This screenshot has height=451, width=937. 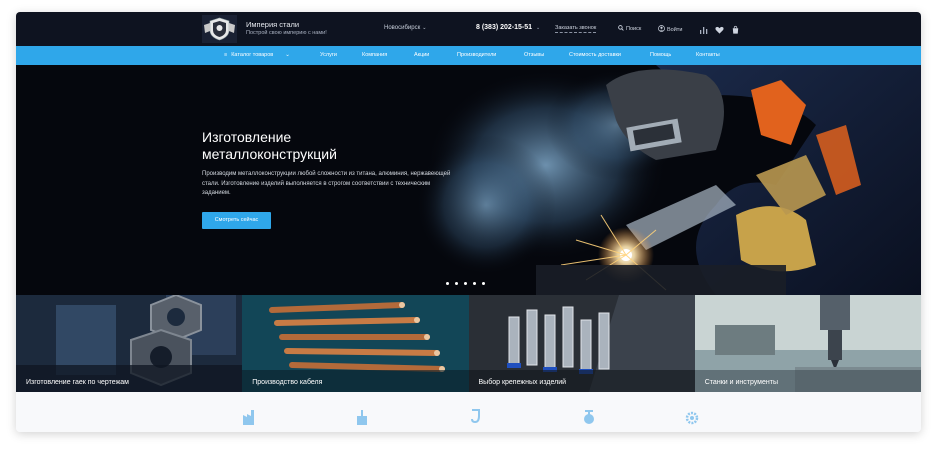 I want to click on watch-now-button: Смотреть сейчас, so click(x=236, y=220).